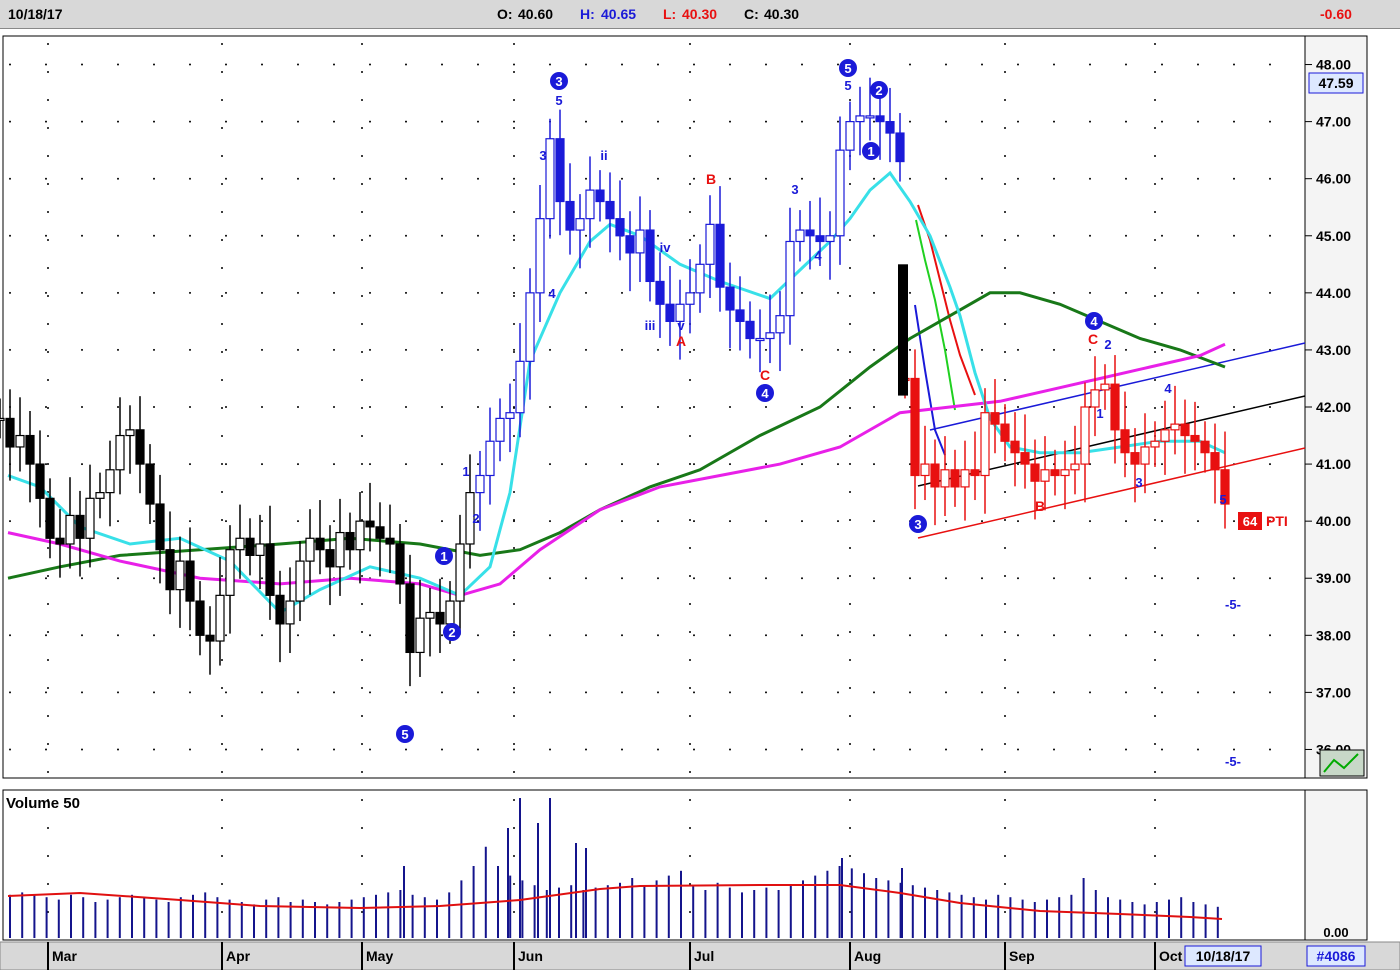 The height and width of the screenshot is (970, 1400). What do you see at coordinates (654, 865) in the screenshot?
I see `volume-panel-frame` at bounding box center [654, 865].